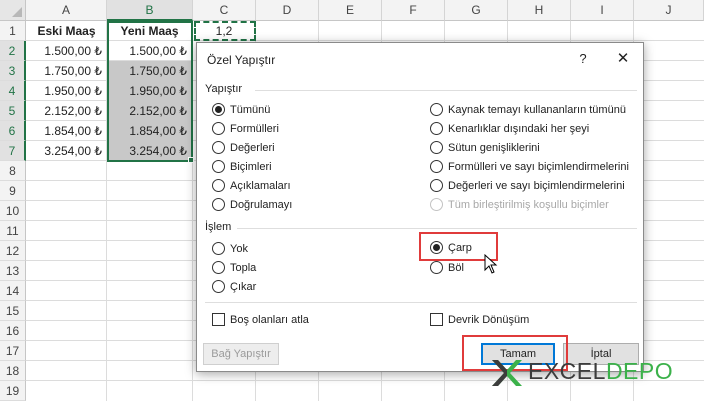 Image resolution: width=704 pixels, height=401 pixels. Describe the element at coordinates (150, 91) in the screenshot. I see `selection-range-b1-b7` at that location.